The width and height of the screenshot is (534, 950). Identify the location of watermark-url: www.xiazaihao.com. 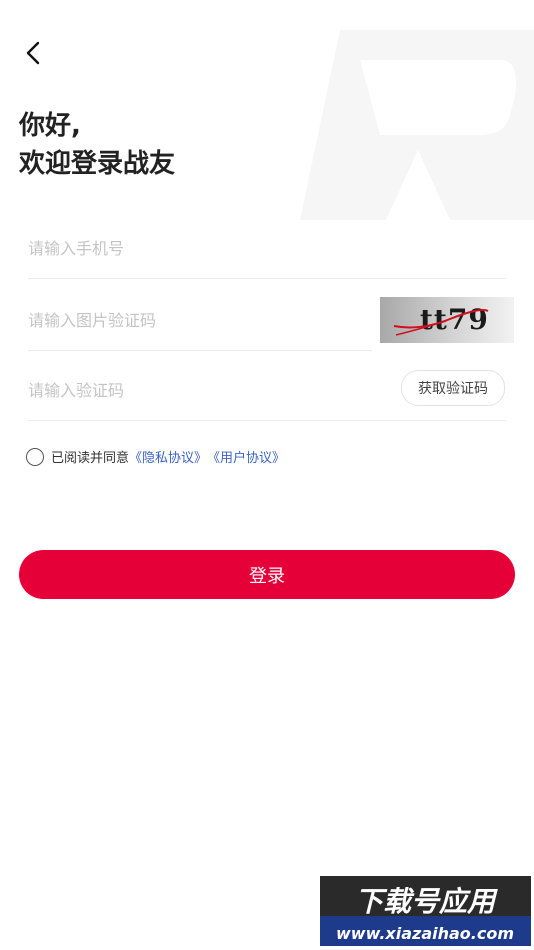
(425, 933).